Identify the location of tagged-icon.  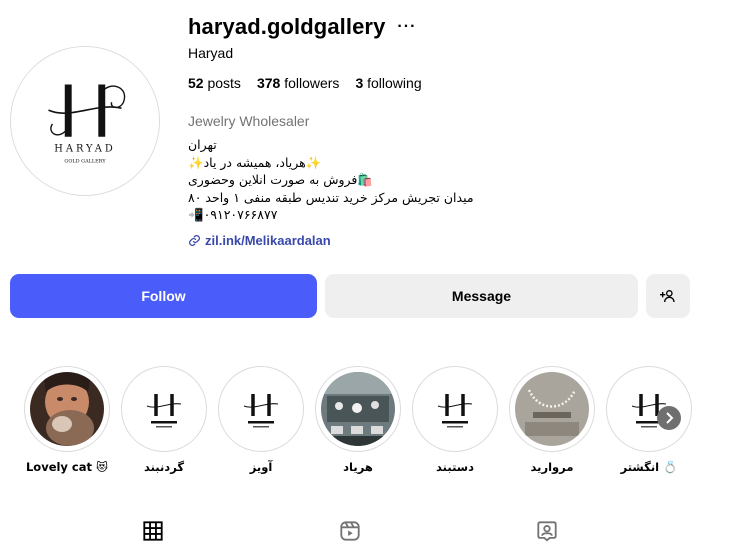
(547, 531).